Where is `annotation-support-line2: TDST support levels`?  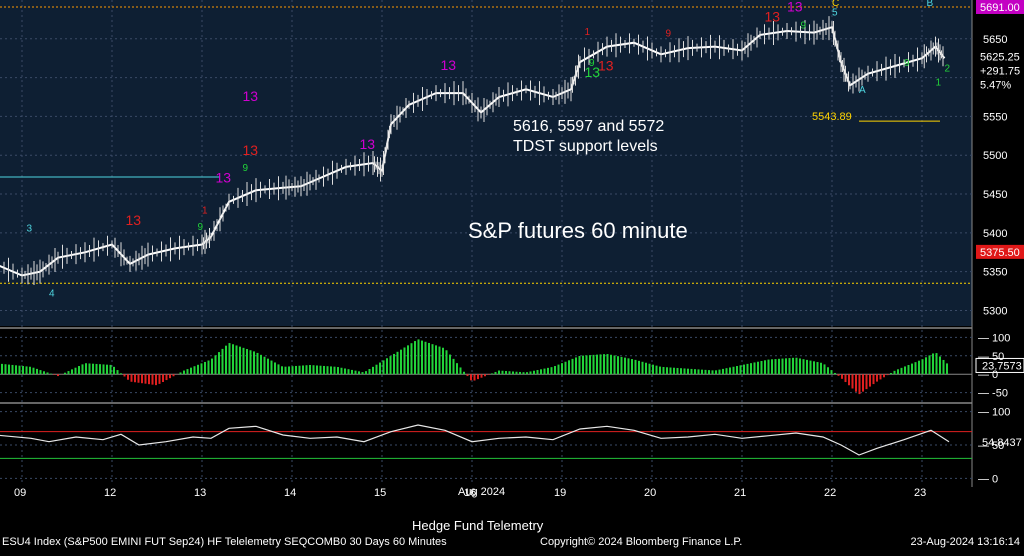 annotation-support-line2: TDST support levels is located at coordinates (585, 146).